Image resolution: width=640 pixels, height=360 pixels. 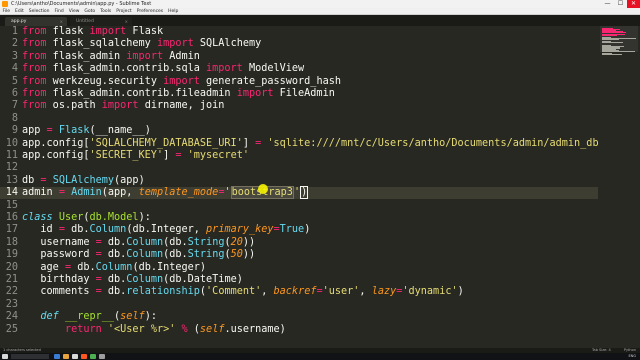 I want to click on code-token: 'Comment', so click(x=234, y=292).